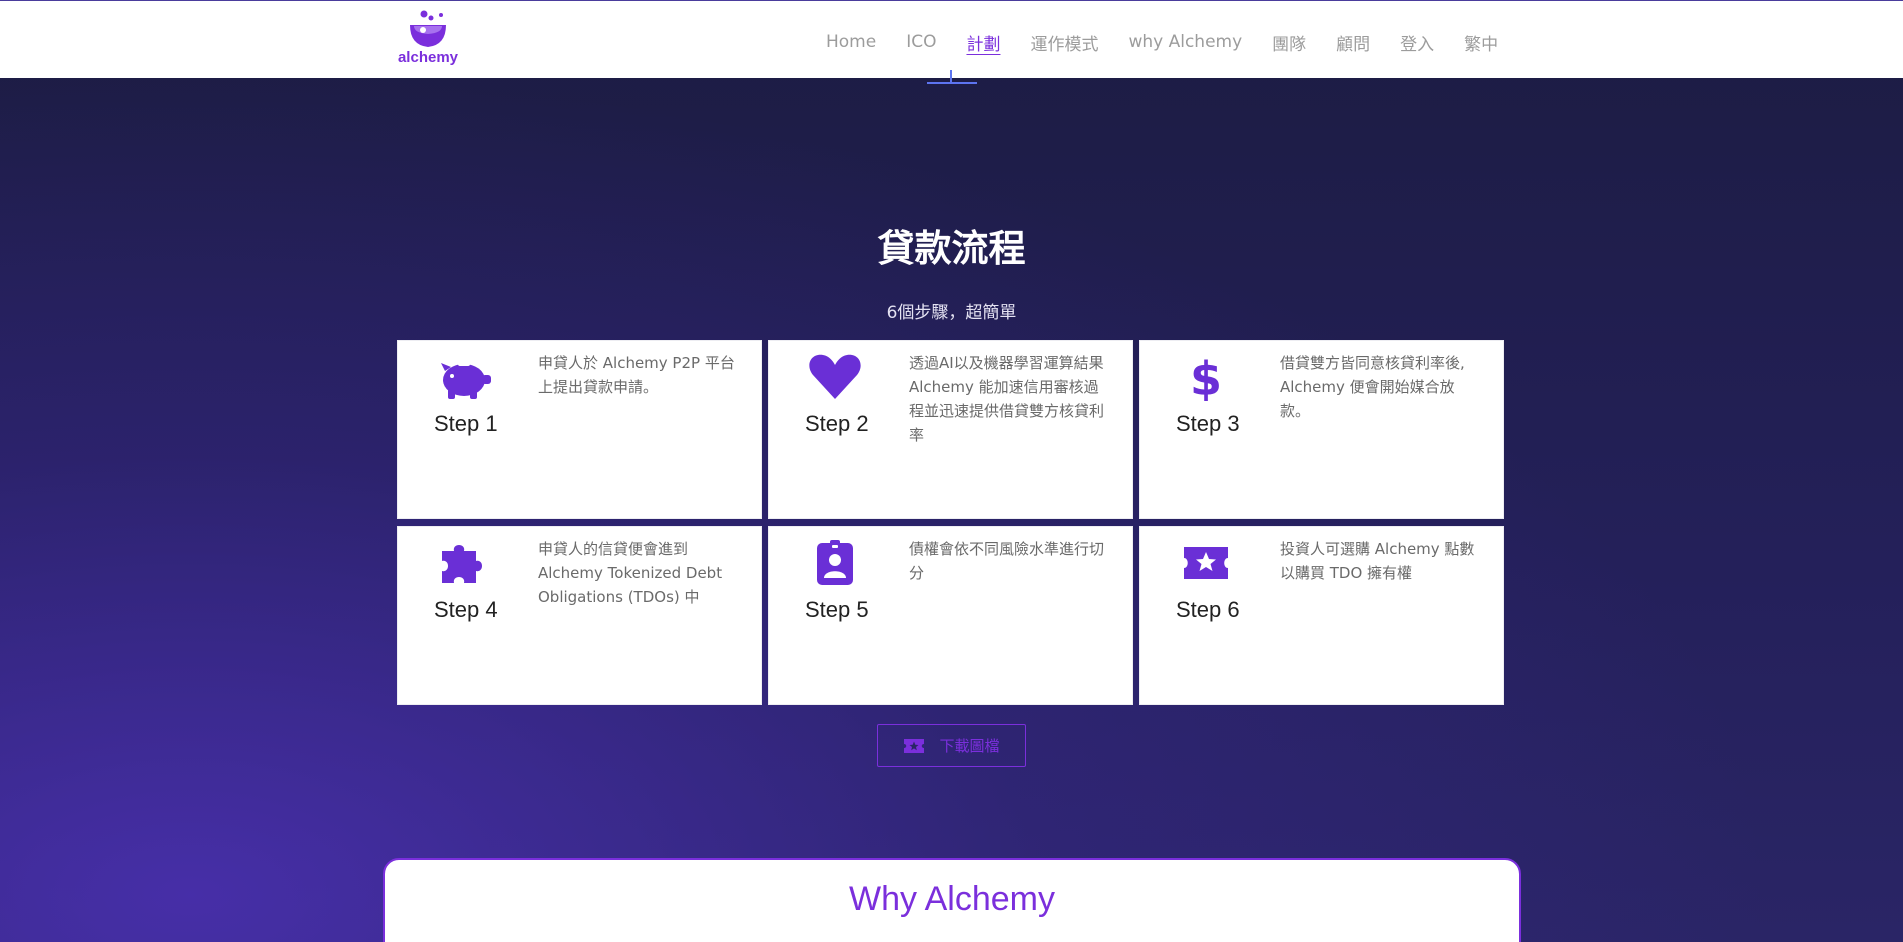 The width and height of the screenshot is (1903, 942). Describe the element at coordinates (921, 42) in the screenshot. I see `nav-item-ico: ICO` at that location.